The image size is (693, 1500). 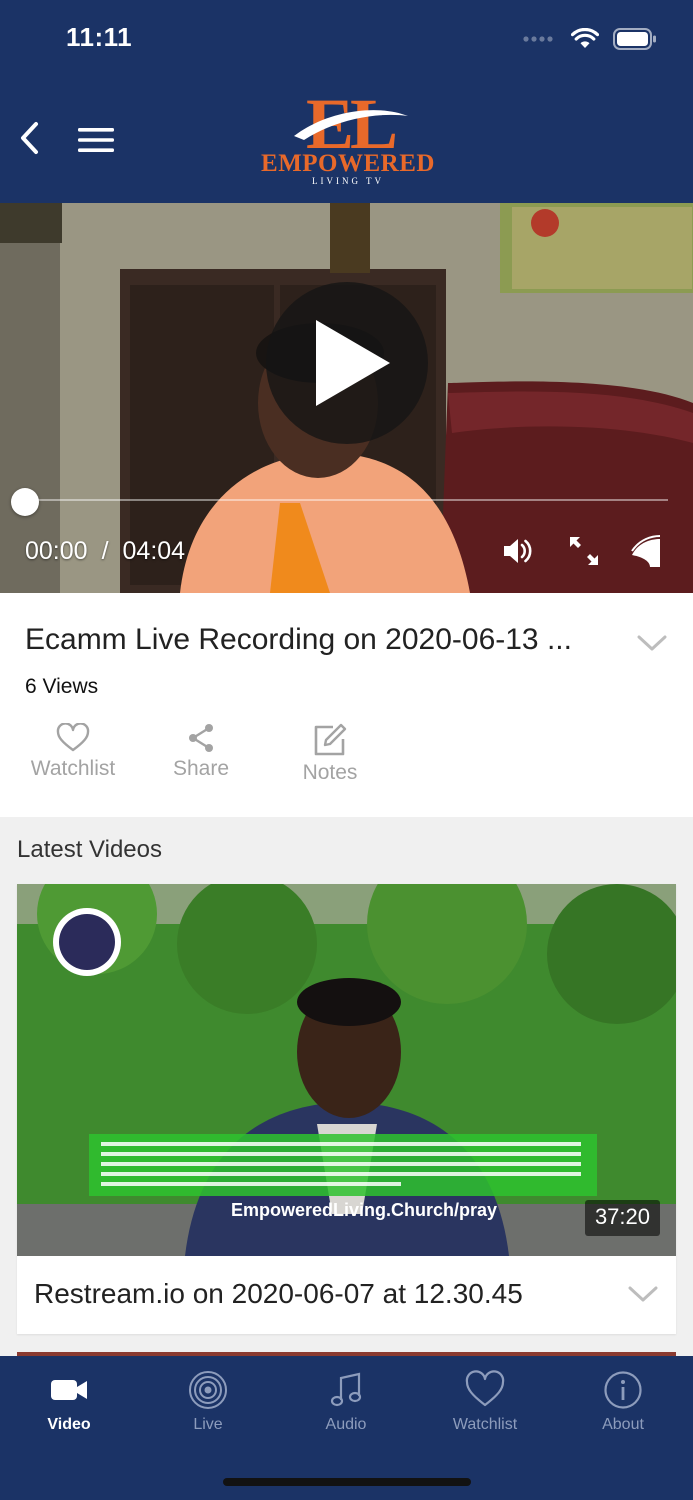 I want to click on cast-icon, so click(x=646, y=551).